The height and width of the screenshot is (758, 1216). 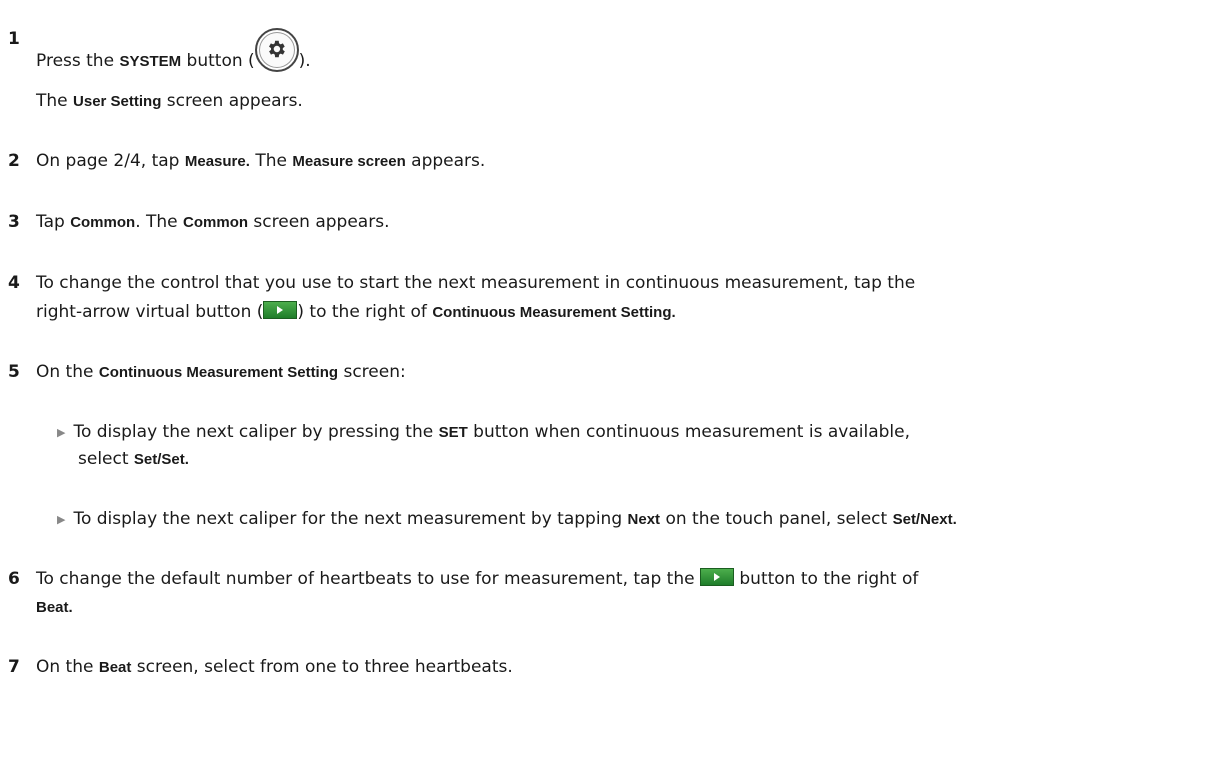 I want to click on step-number: 3, so click(x=14, y=222).